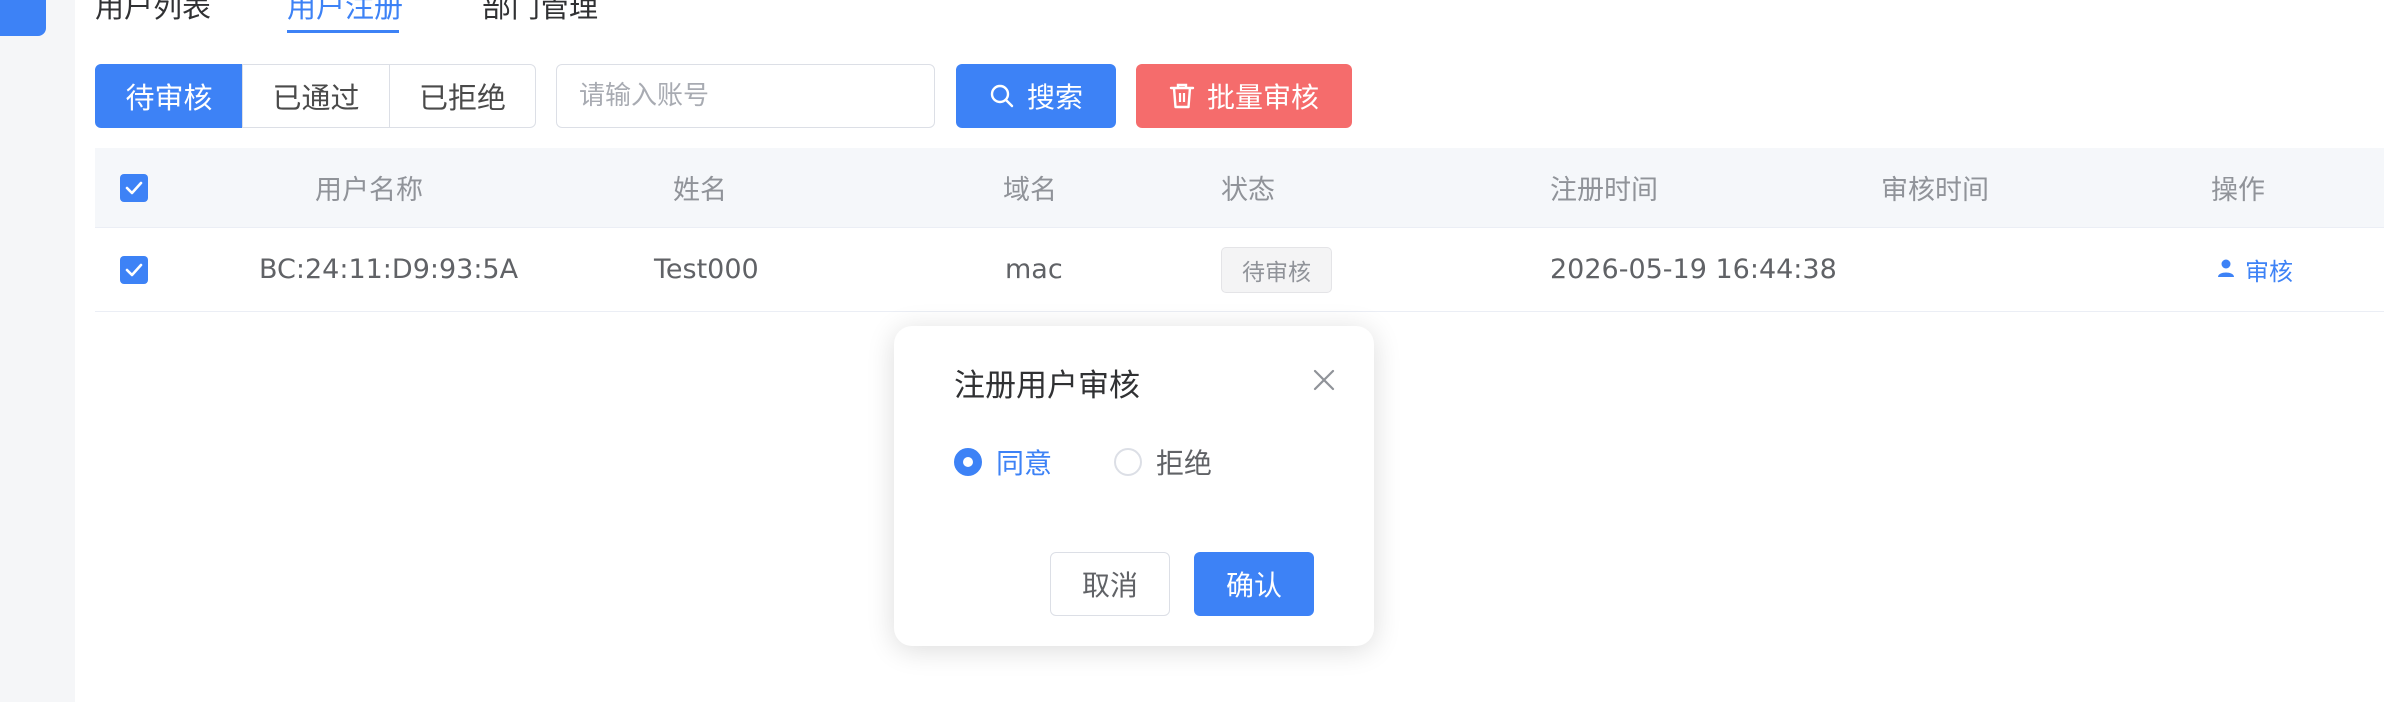  I want to click on radio-reject: 拒绝, so click(1163, 462).